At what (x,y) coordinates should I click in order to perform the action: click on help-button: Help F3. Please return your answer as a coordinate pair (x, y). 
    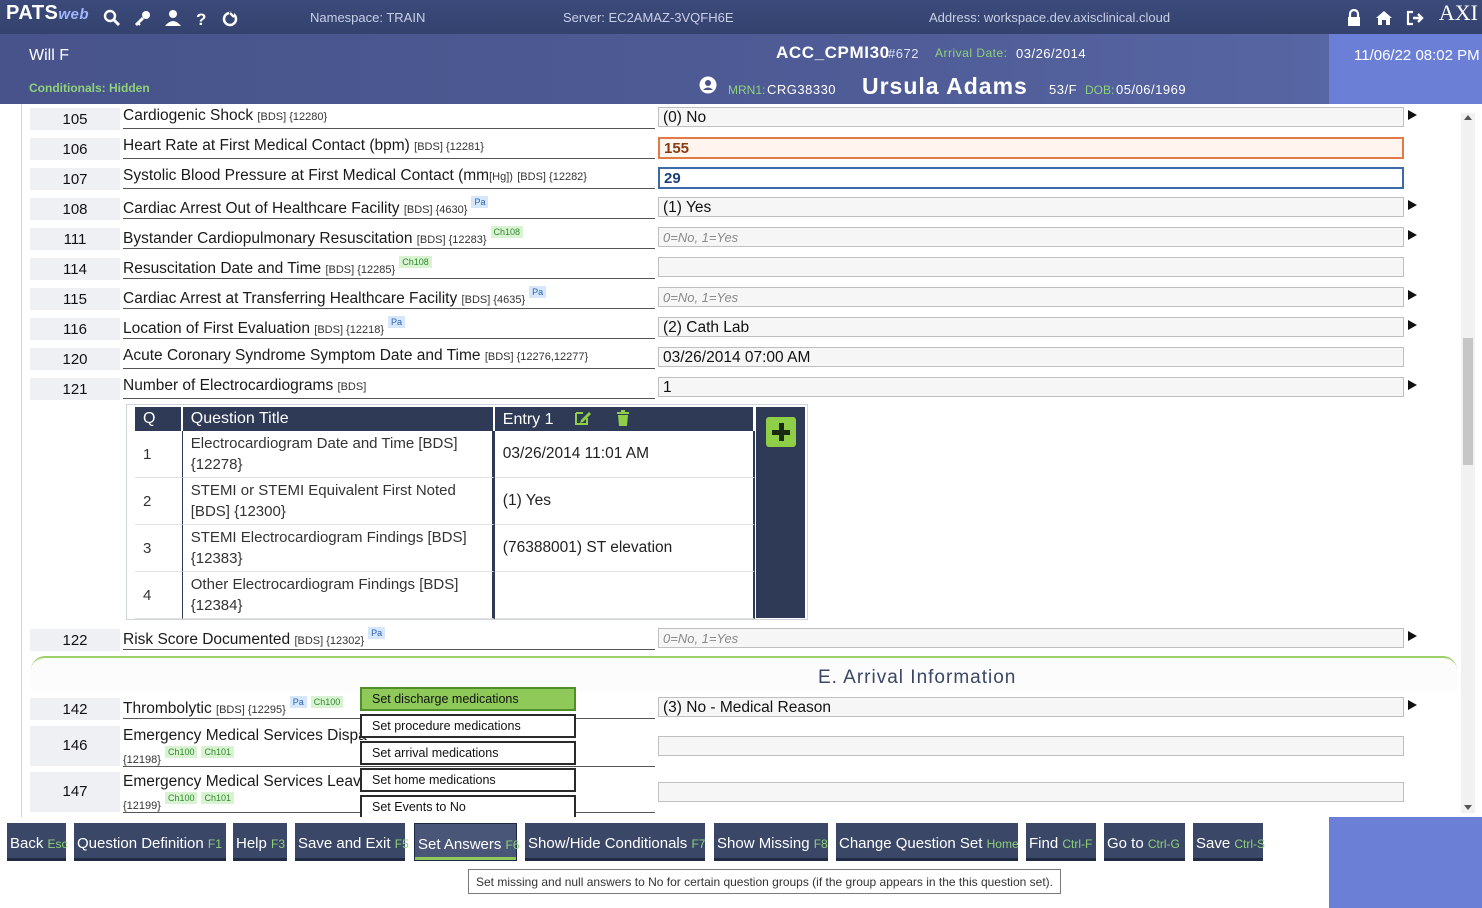
    Looking at the image, I should click on (260, 842).